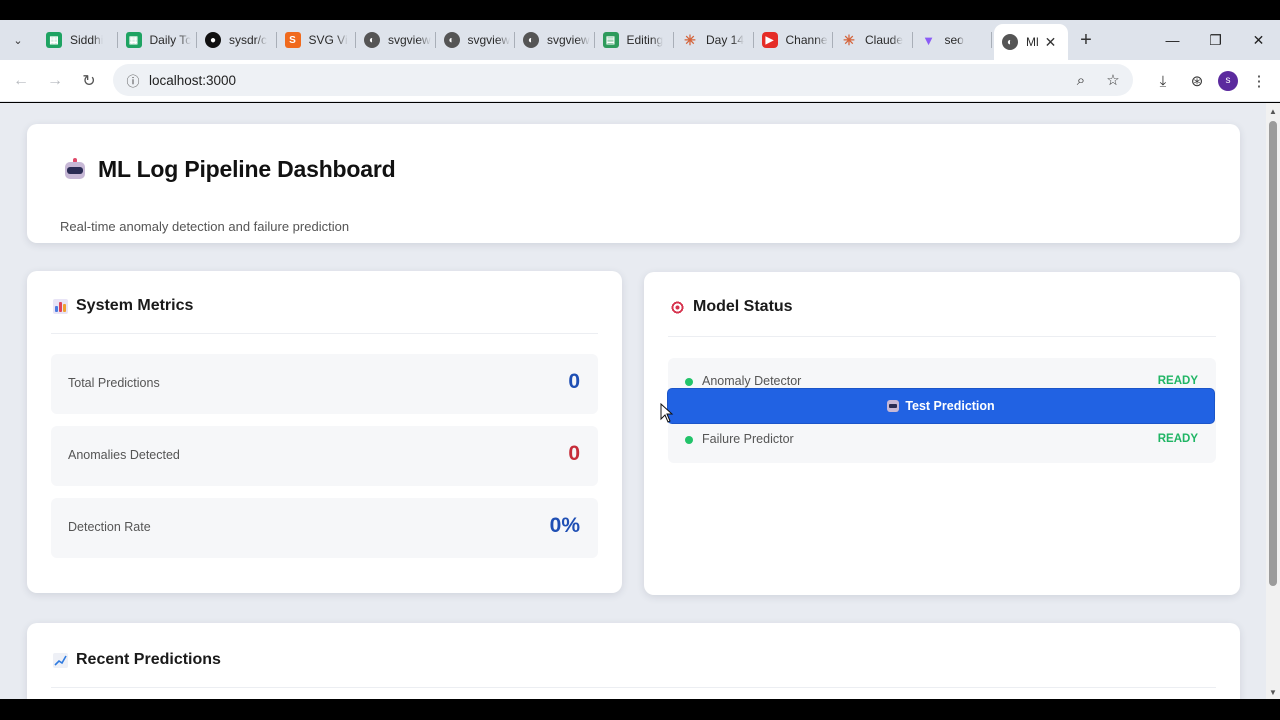 The image size is (1280, 720). What do you see at coordinates (1086, 40) in the screenshot?
I see `new-tab-icon: +` at bounding box center [1086, 40].